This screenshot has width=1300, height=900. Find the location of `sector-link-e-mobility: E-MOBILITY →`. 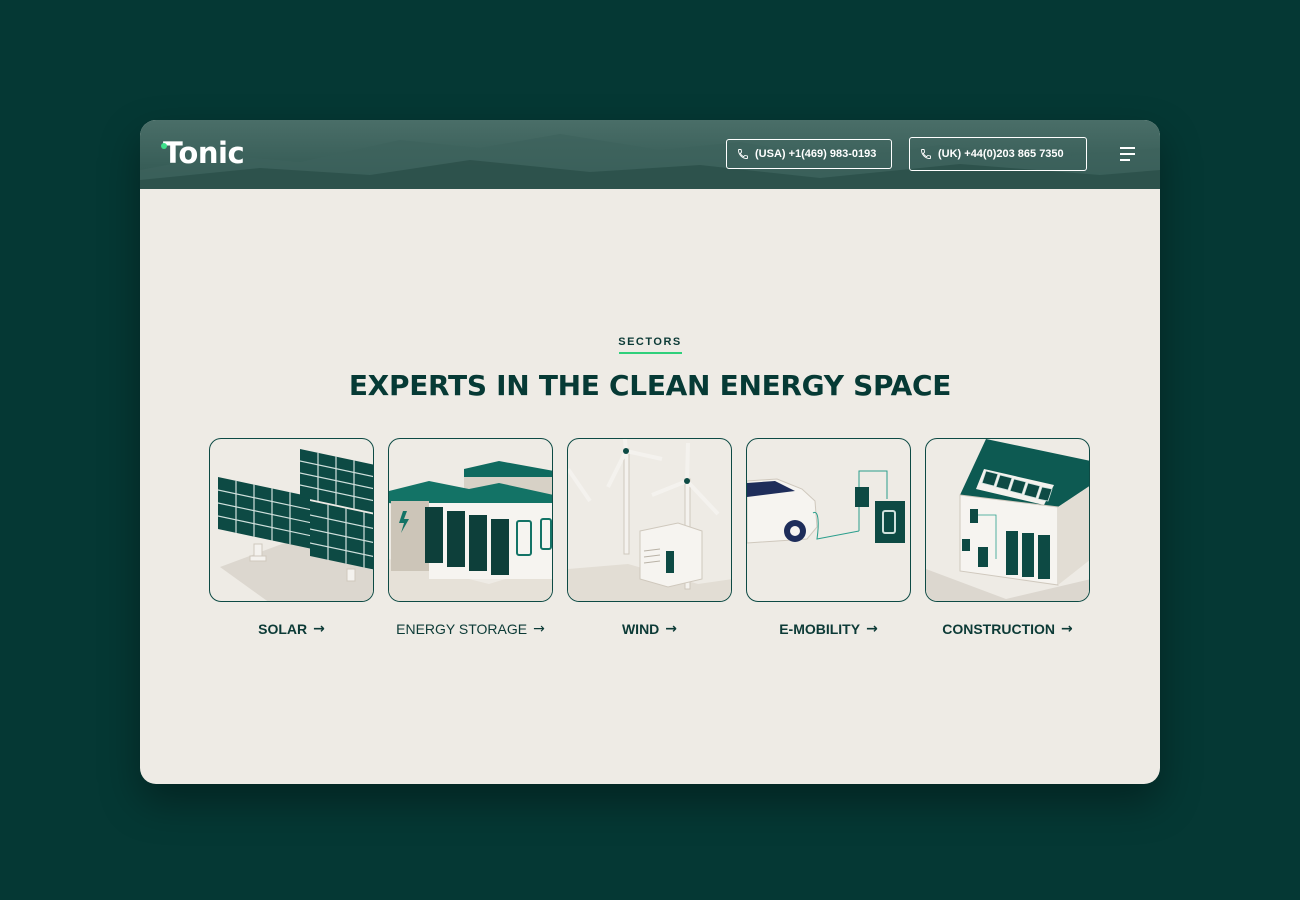

sector-link-e-mobility: E-MOBILITY → is located at coordinates (828, 629).